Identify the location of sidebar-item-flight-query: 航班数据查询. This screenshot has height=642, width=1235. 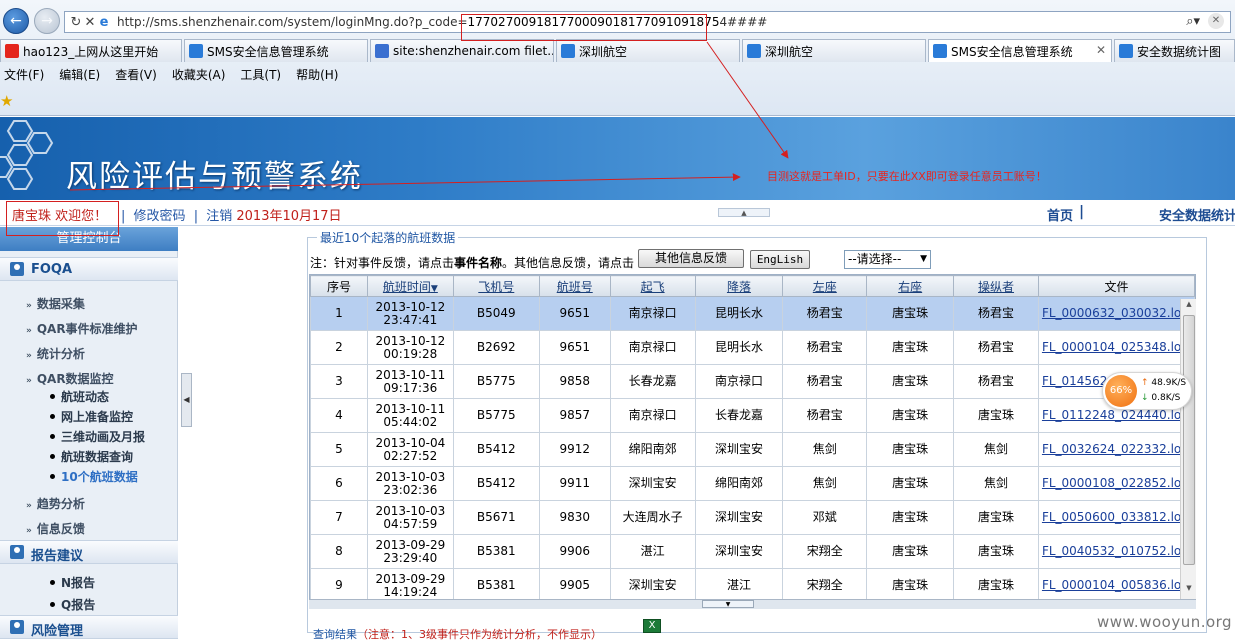
(91, 456).